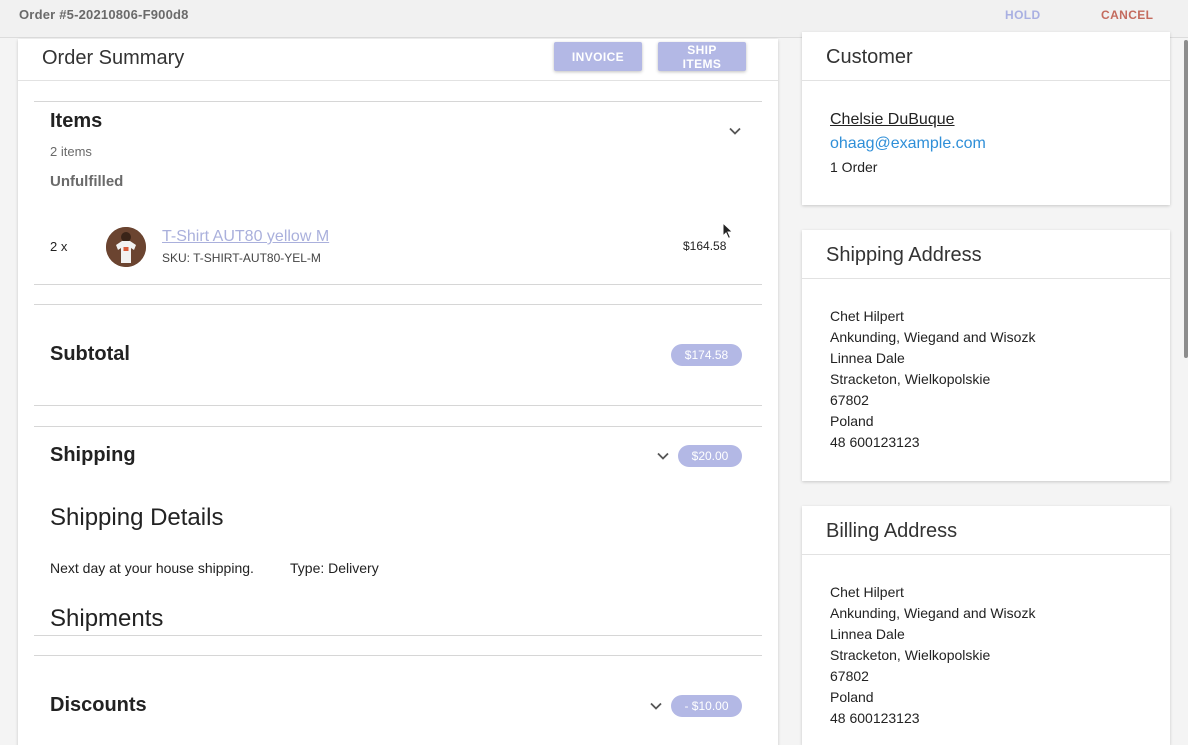 The width and height of the screenshot is (1188, 745). What do you see at coordinates (113, 58) in the screenshot?
I see `order-summary-title: Order Summary` at bounding box center [113, 58].